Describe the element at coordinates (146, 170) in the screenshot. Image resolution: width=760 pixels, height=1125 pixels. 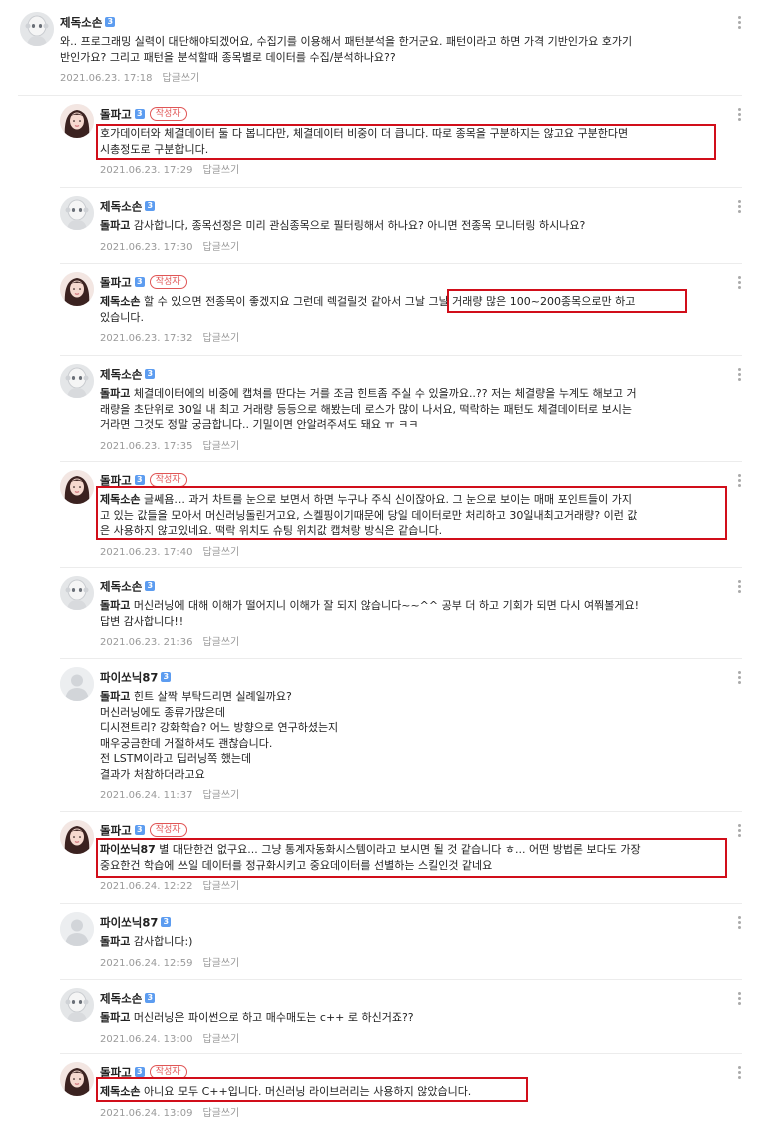
I see `comment-date: 2021.06.23. 17:29` at that location.